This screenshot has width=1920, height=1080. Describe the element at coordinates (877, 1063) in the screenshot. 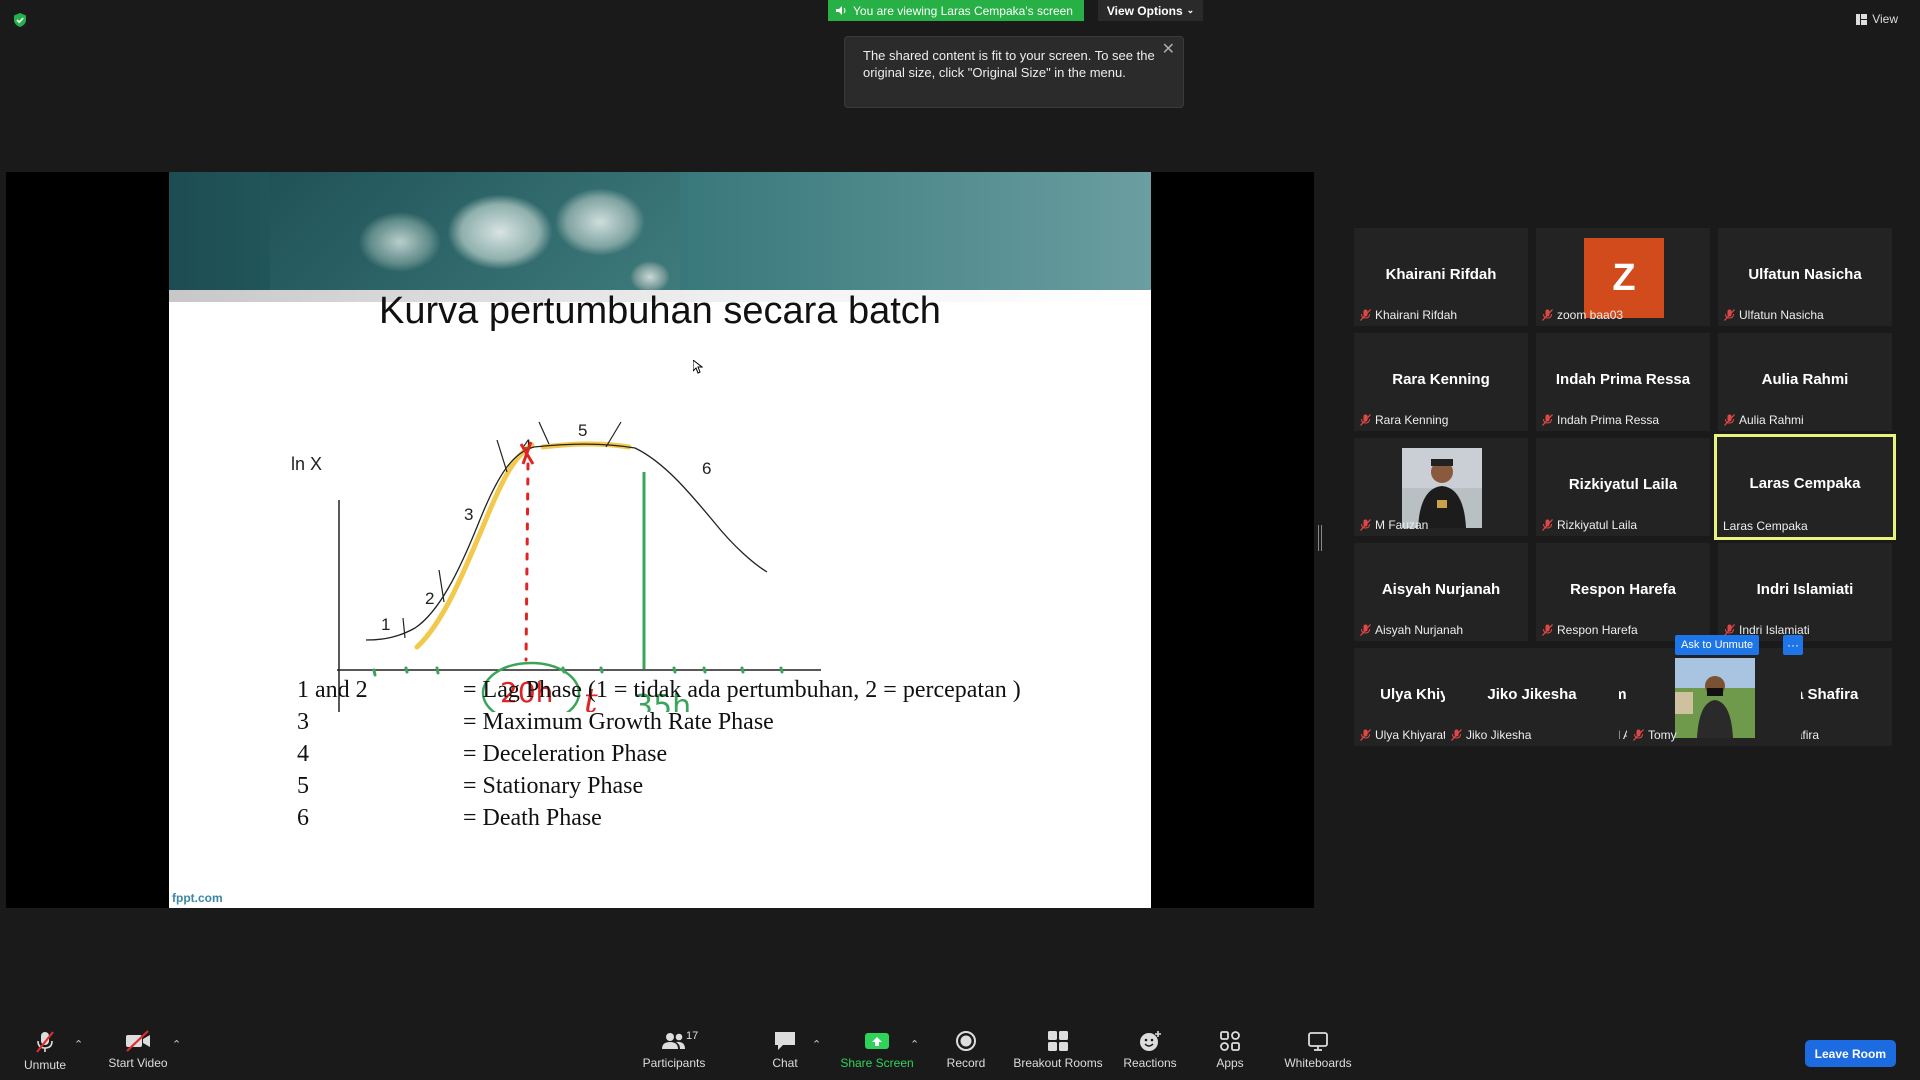

I see `share-screen-label: Share Screen` at that location.